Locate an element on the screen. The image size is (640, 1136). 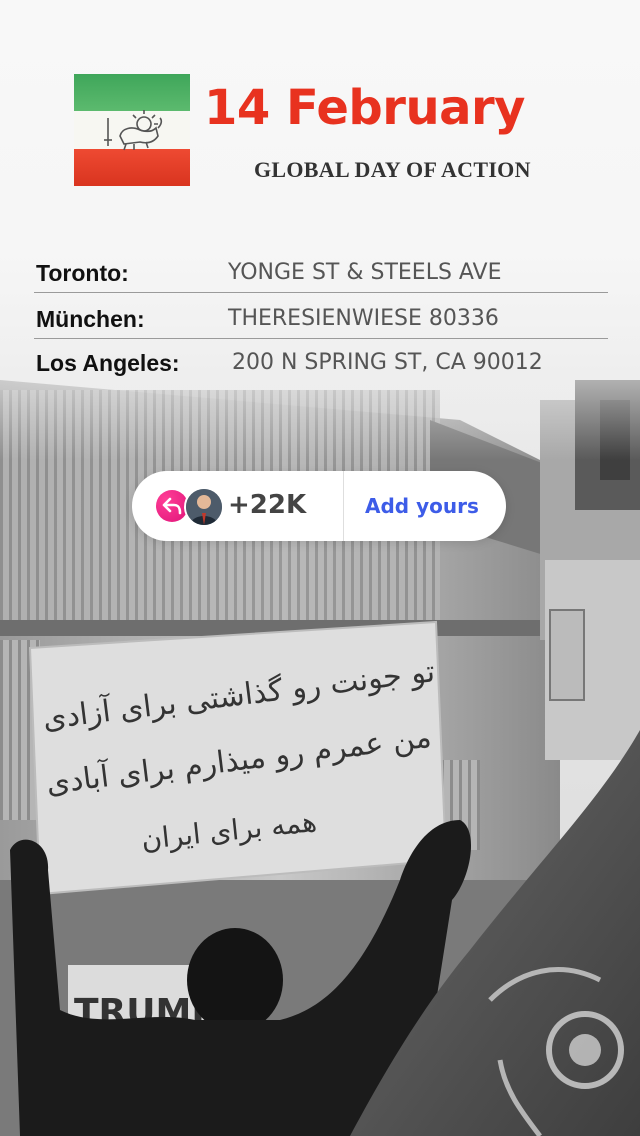
location-city: München: is located at coordinates (90, 319).